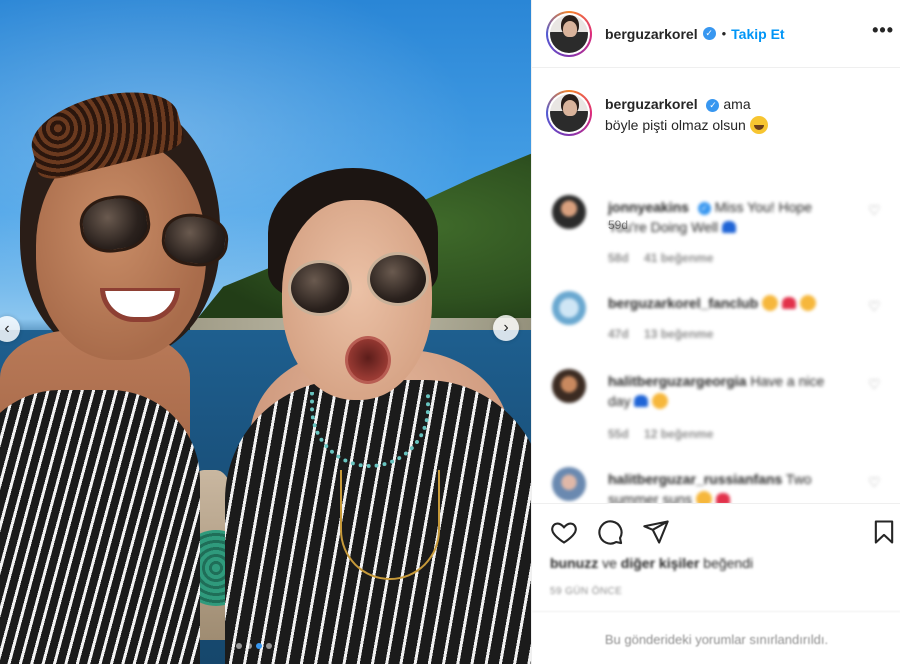  Describe the element at coordinates (320, 288) in the screenshot. I see `woman-right-sunglasses-left-lens` at that location.